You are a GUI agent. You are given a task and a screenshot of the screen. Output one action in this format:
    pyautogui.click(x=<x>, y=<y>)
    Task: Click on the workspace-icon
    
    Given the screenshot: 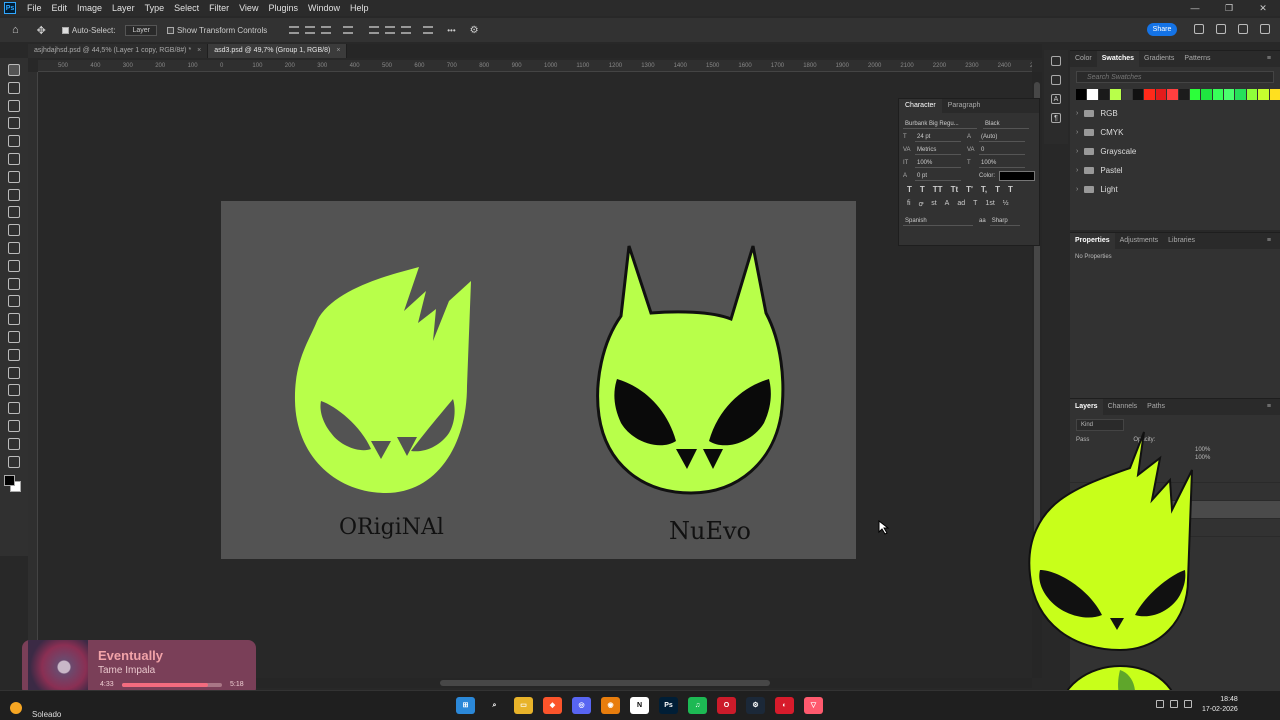 What is the action you would take?
    pyautogui.click(x=1243, y=29)
    